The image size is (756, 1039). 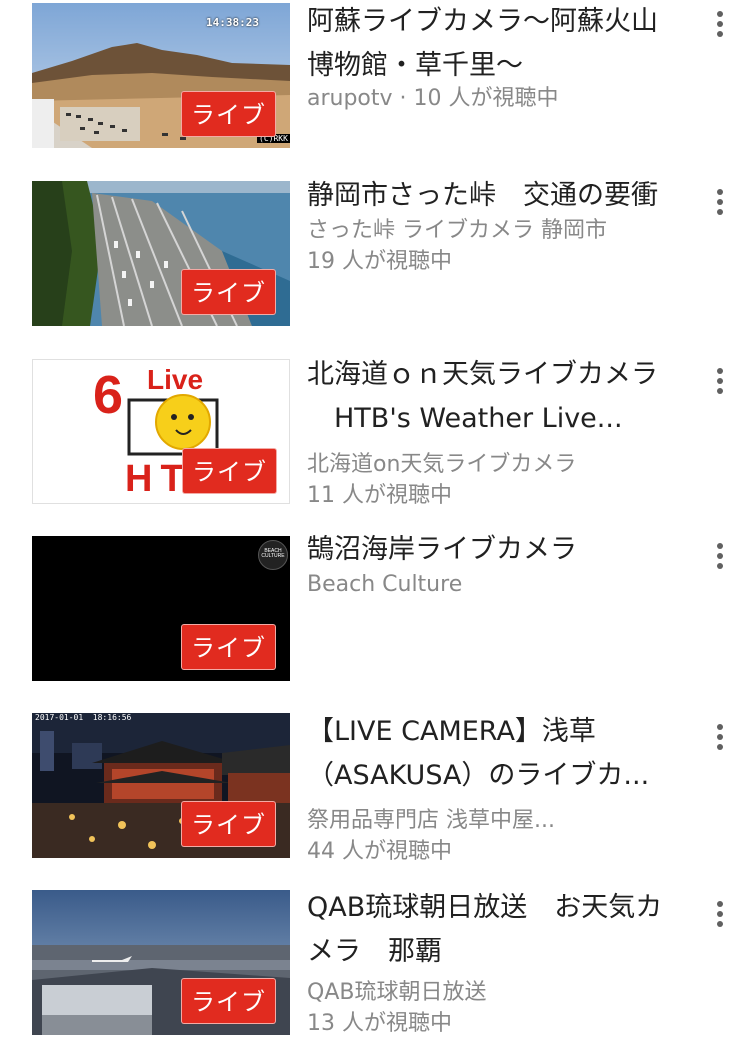 I want to click on video-title: 阿蘇ライブカメラ〜阿蘇火山 博物館・草千里〜, so click(x=504, y=44).